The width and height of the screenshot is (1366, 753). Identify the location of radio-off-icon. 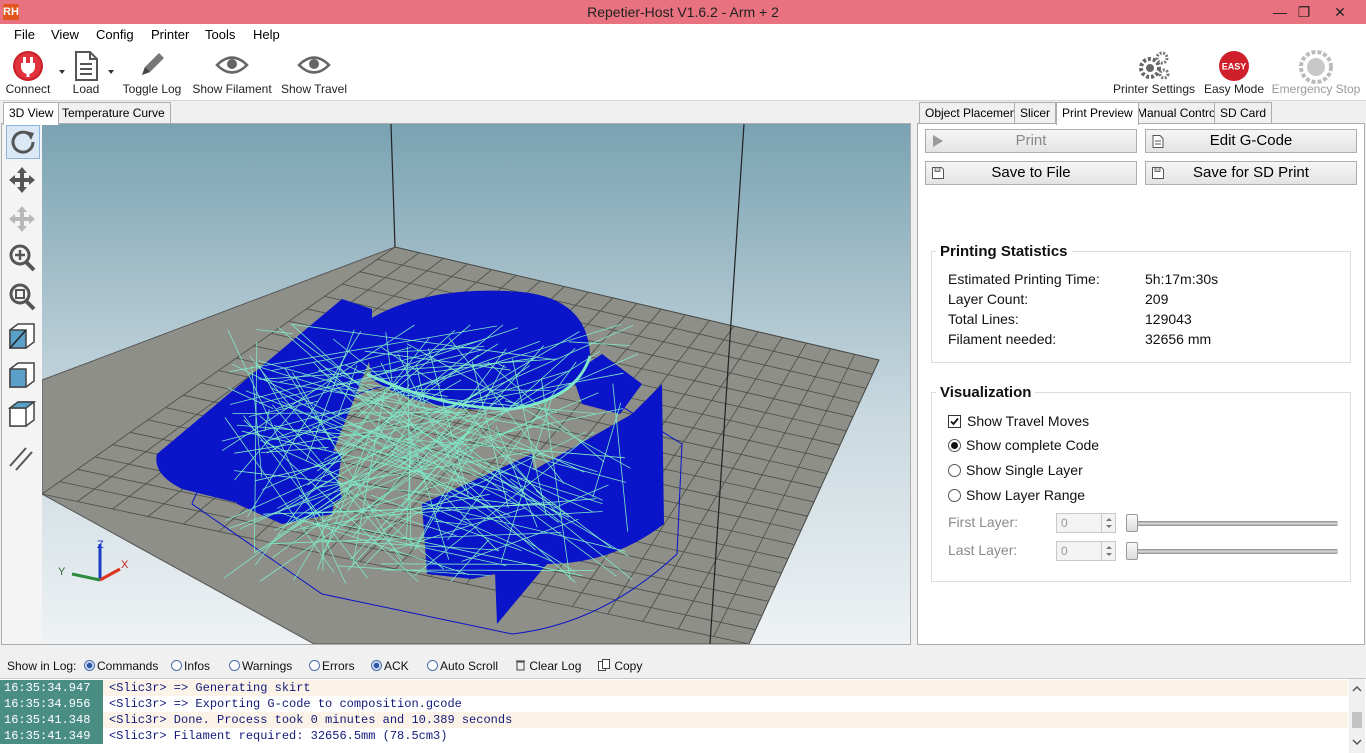
(314, 665).